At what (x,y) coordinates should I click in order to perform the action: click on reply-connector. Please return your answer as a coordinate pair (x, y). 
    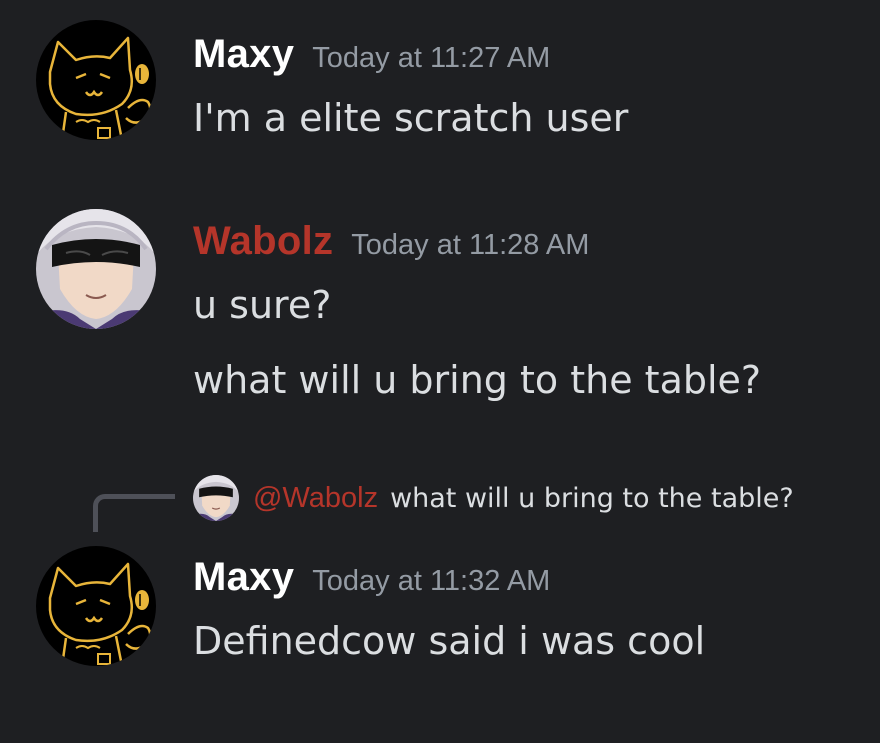
    Looking at the image, I should click on (134, 513).